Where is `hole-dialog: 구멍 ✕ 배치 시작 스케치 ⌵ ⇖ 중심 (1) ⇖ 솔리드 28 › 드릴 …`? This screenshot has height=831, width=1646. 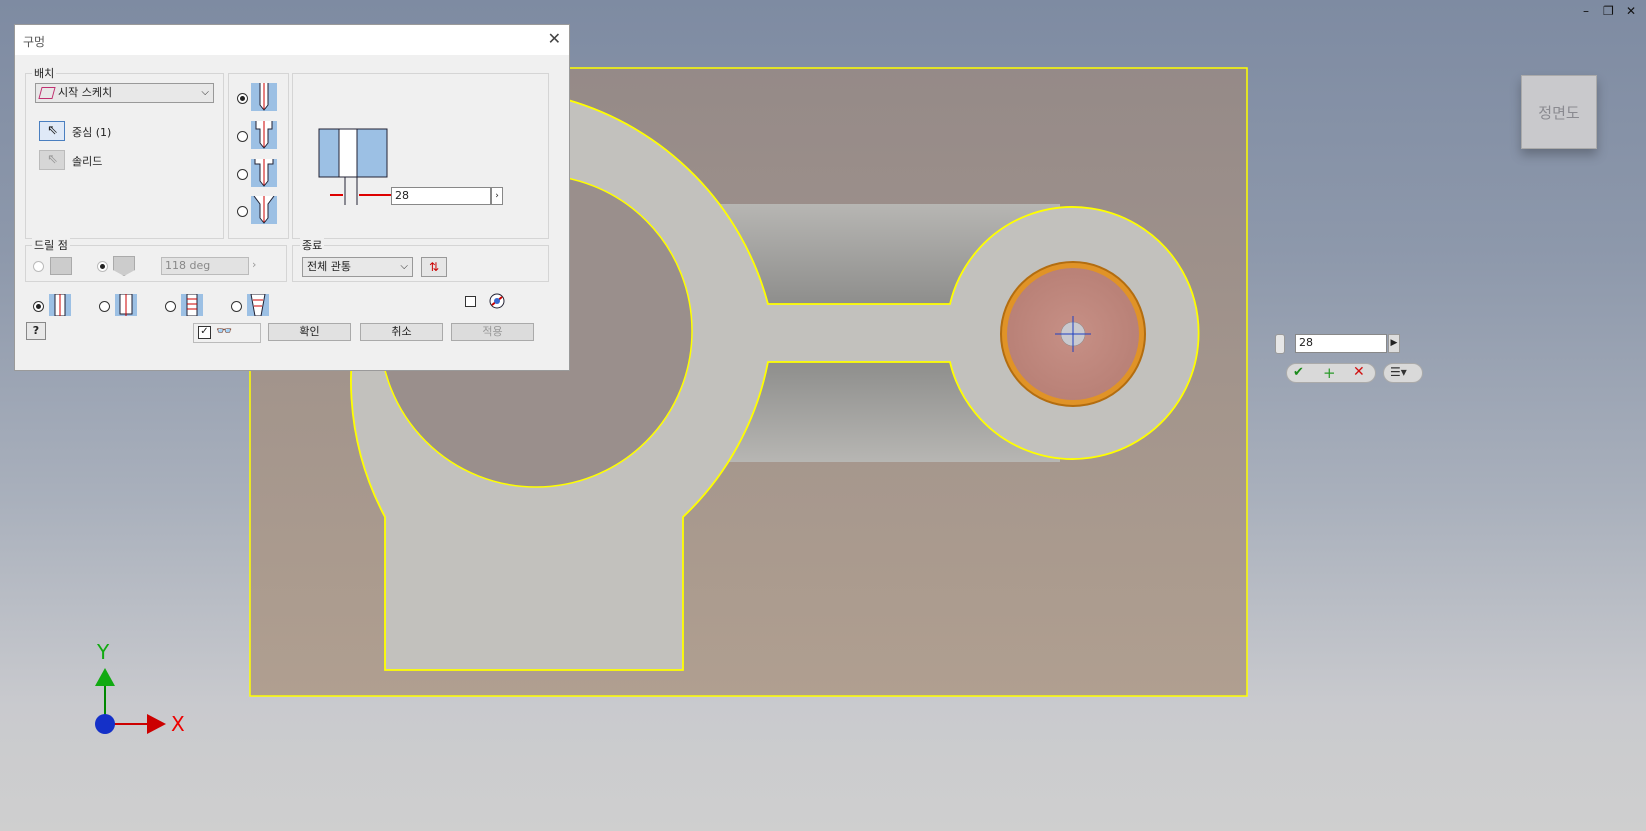
hole-dialog: 구멍 ✕ 배치 시작 스케치 ⌵ ⇖ 중심 (1) ⇖ 솔리드 28 › 드릴 … is located at coordinates (292, 197).